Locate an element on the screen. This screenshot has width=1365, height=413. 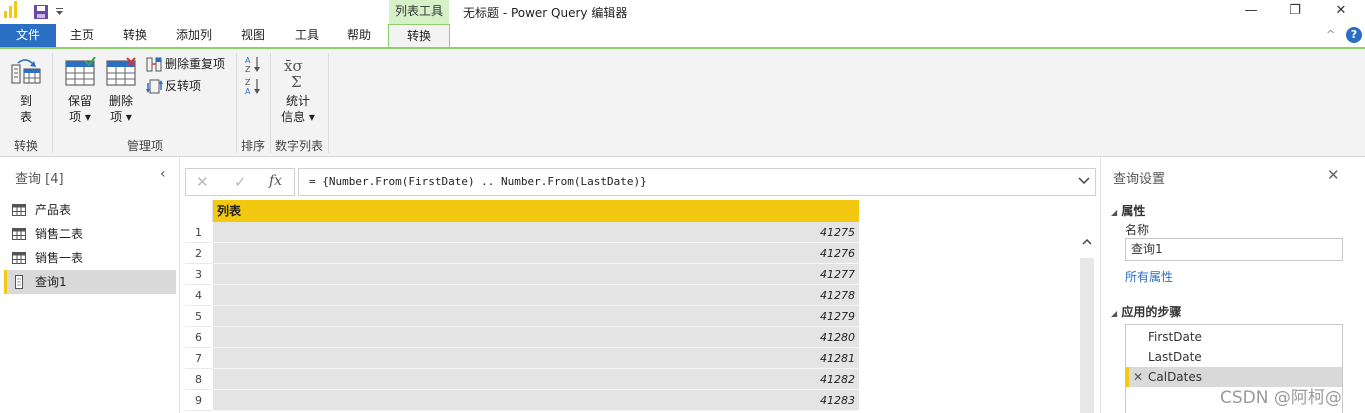
tab-help: 帮助 is located at coordinates (359, 36).